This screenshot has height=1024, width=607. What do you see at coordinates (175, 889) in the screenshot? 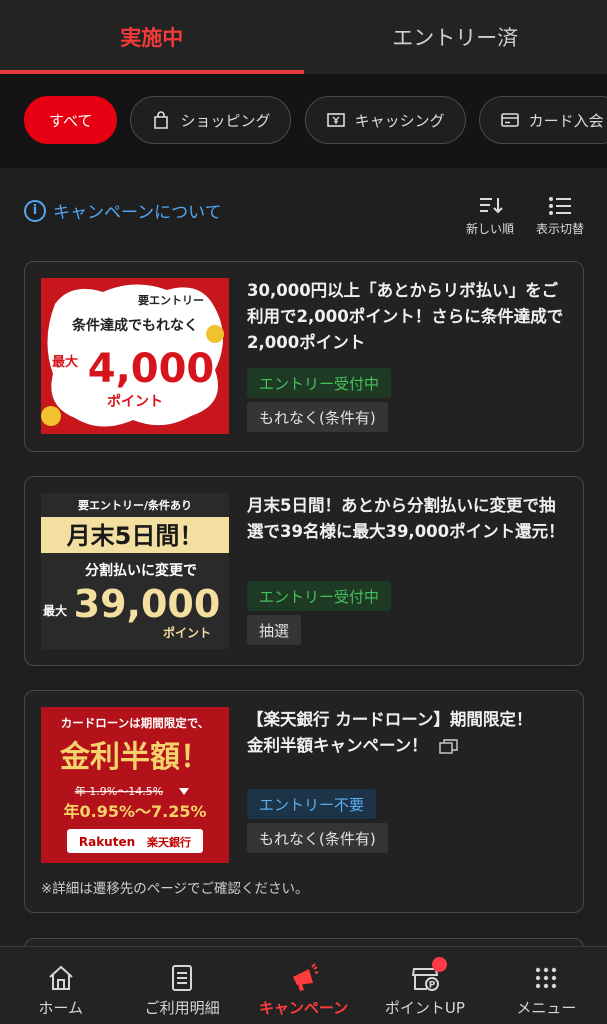
I see `detail-note: ※詳細は遷移先のページでご確認ください。` at bounding box center [175, 889].